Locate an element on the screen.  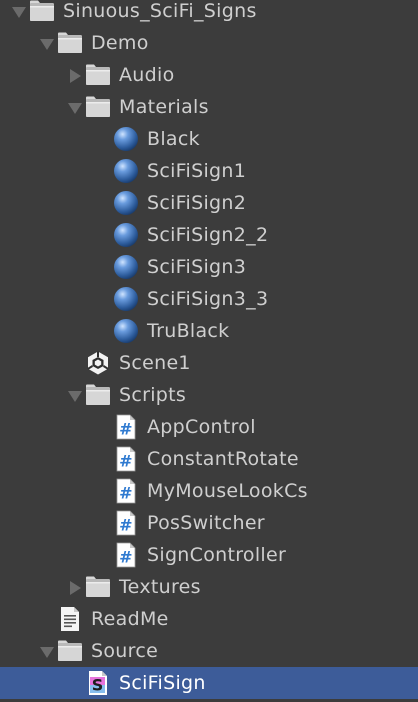
tree-item-materials: Materials is located at coordinates (209, 107).